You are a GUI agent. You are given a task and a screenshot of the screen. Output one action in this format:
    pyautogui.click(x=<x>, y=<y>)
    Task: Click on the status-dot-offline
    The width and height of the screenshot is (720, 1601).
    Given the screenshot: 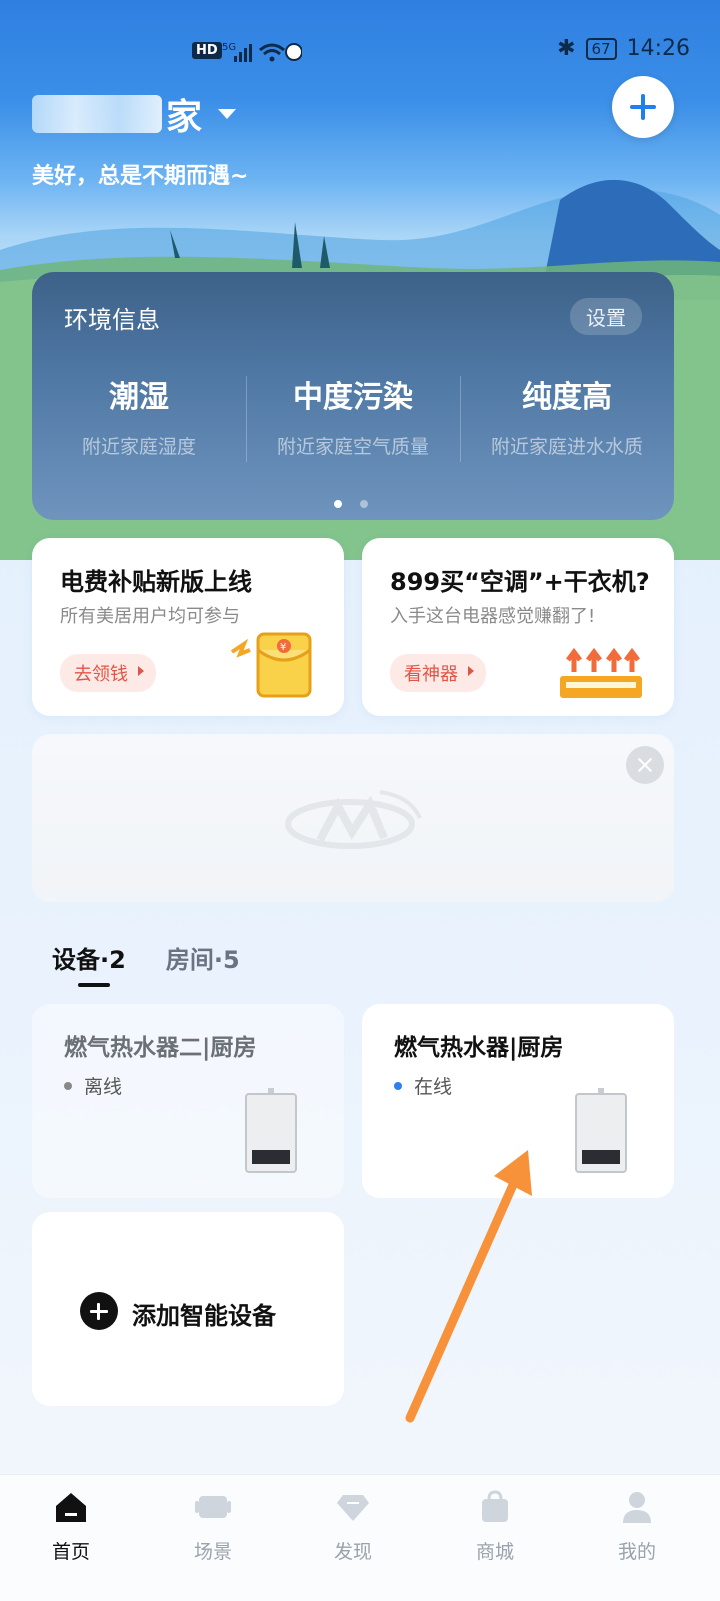 What is the action you would take?
    pyautogui.click(x=68, y=1085)
    